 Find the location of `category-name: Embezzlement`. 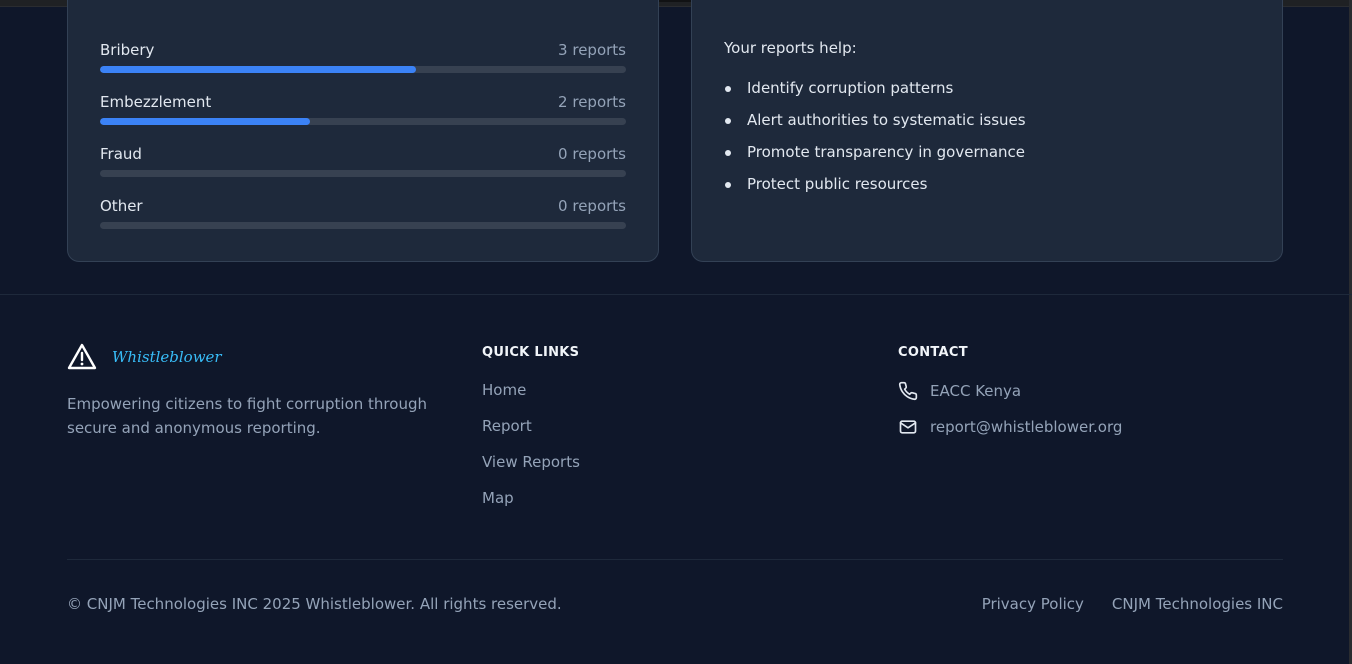

category-name: Embezzlement is located at coordinates (156, 102).